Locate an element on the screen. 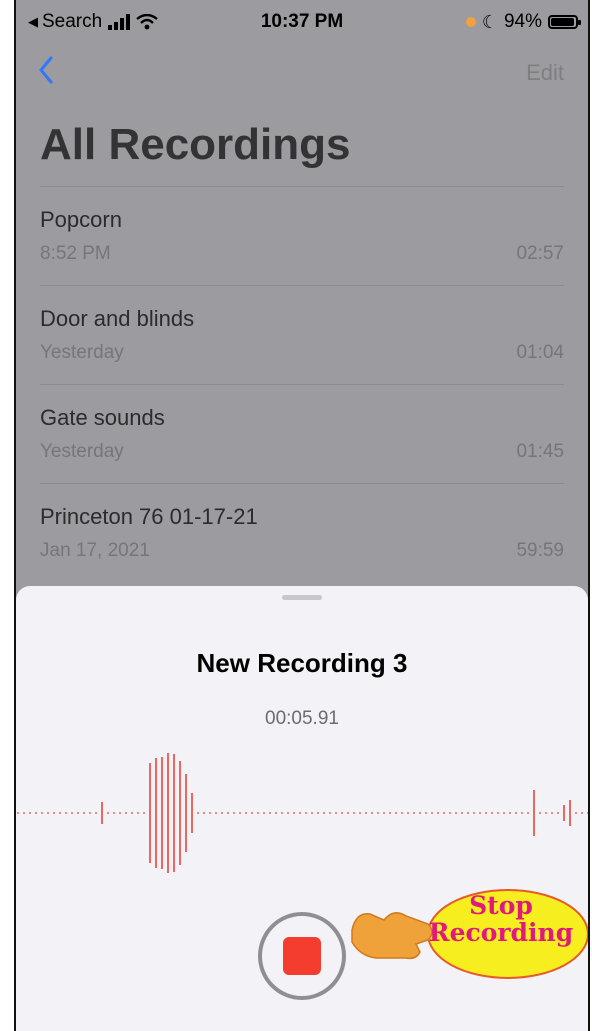 This screenshot has height=1031, width=592. sheet-grabber is located at coordinates (302, 597).